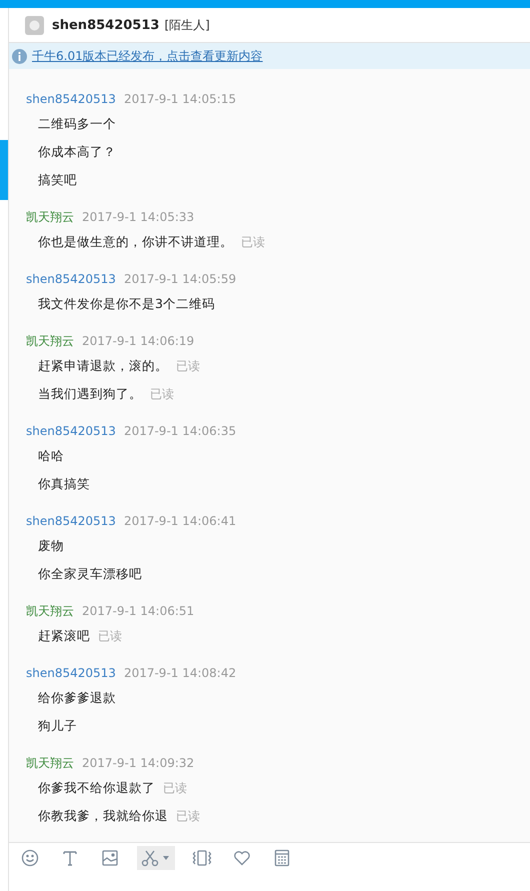 This screenshot has height=891, width=530. What do you see at coordinates (57, 180) in the screenshot?
I see `message-text: 搞笑吧` at bounding box center [57, 180].